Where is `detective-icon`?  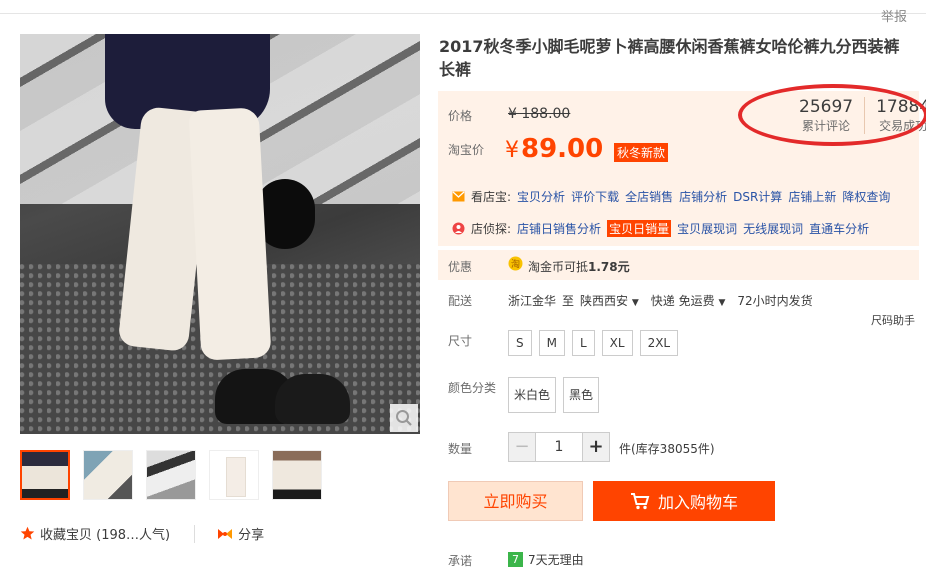 detective-icon is located at coordinates (458, 228).